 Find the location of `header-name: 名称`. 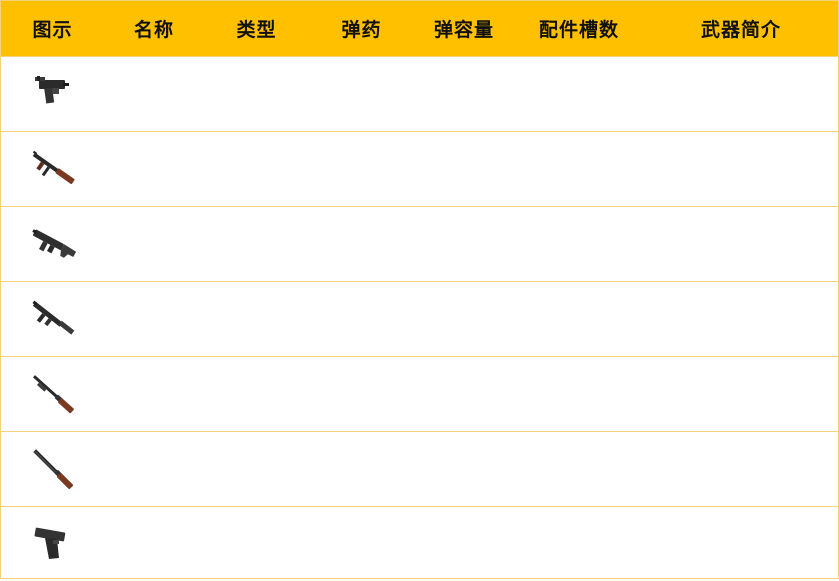

header-name: 名称 is located at coordinates (153, 30).